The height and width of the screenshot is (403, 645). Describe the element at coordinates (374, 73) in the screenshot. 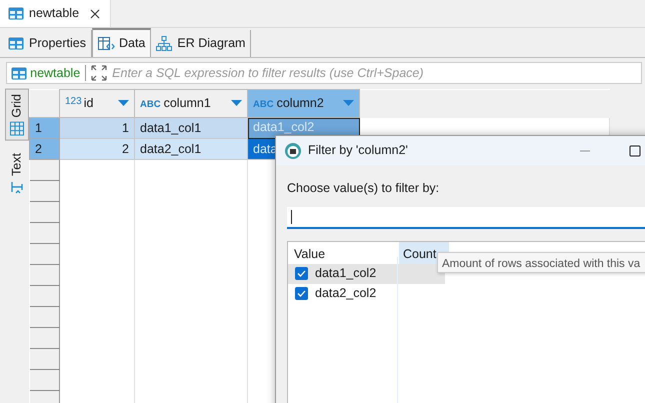

I see `filter-input: Enter a SQL expression to filter results (use Ctrl+Space)` at that location.